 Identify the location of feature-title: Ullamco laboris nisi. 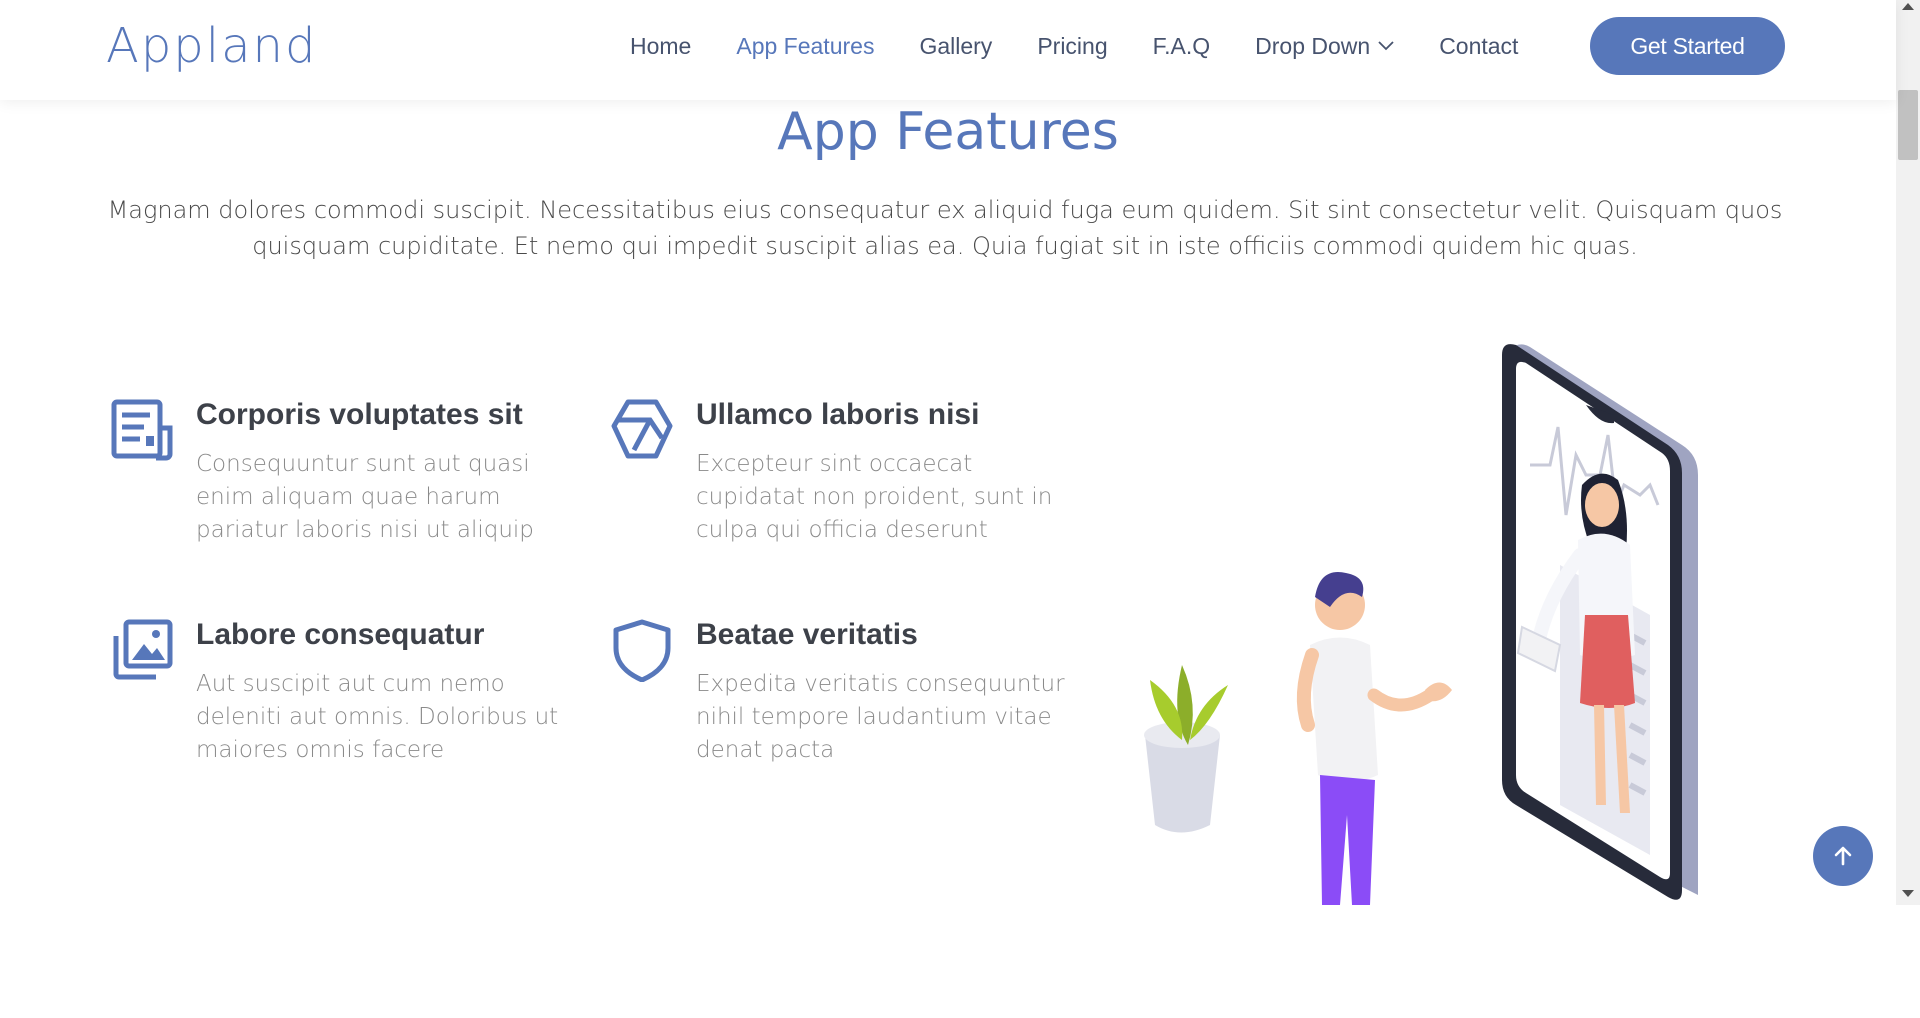
(838, 414).